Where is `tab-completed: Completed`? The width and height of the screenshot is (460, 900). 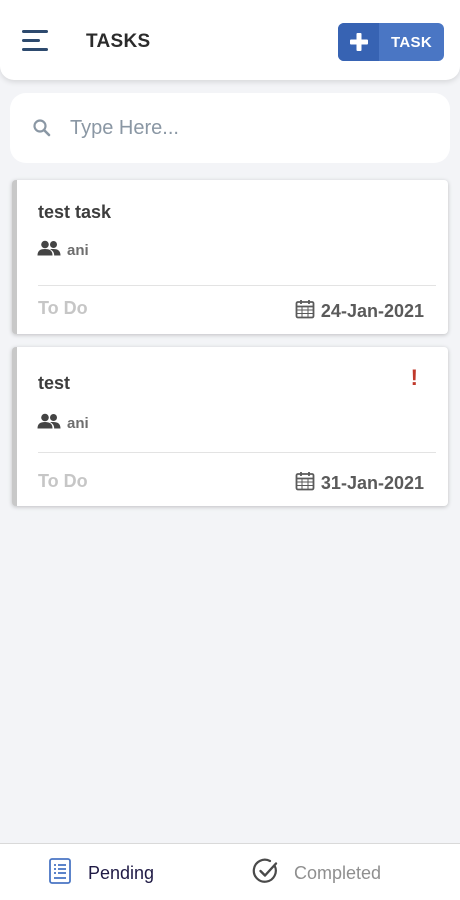 tab-completed: Completed is located at coordinates (316, 873).